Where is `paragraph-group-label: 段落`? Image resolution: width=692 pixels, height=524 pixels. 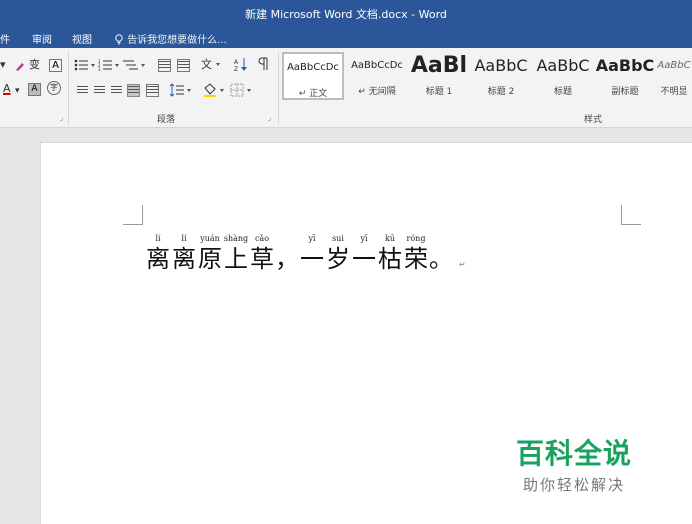 paragraph-group-label: 段落 is located at coordinates (166, 120).